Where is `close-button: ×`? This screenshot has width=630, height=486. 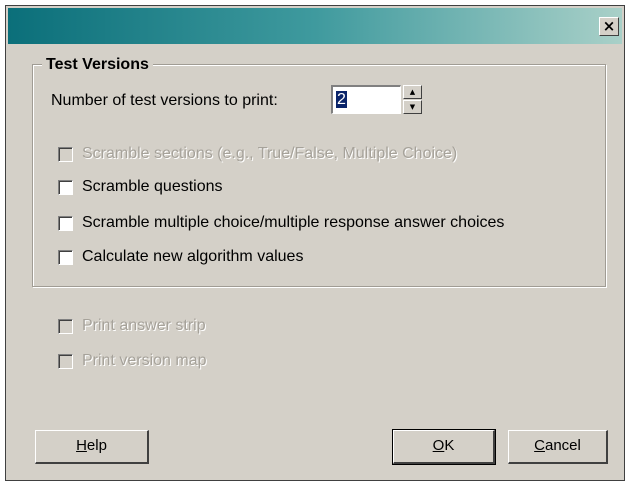
close-button: × is located at coordinates (609, 26).